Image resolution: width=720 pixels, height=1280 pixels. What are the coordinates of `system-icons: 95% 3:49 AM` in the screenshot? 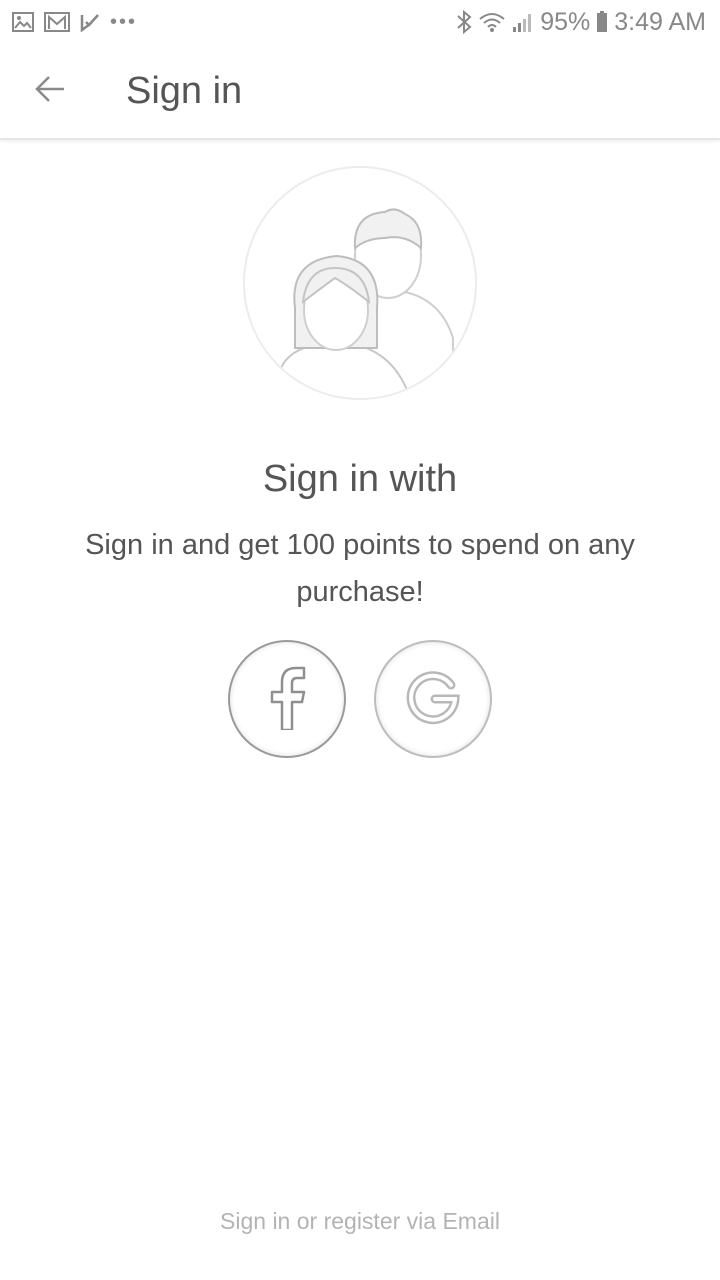 It's located at (581, 22).